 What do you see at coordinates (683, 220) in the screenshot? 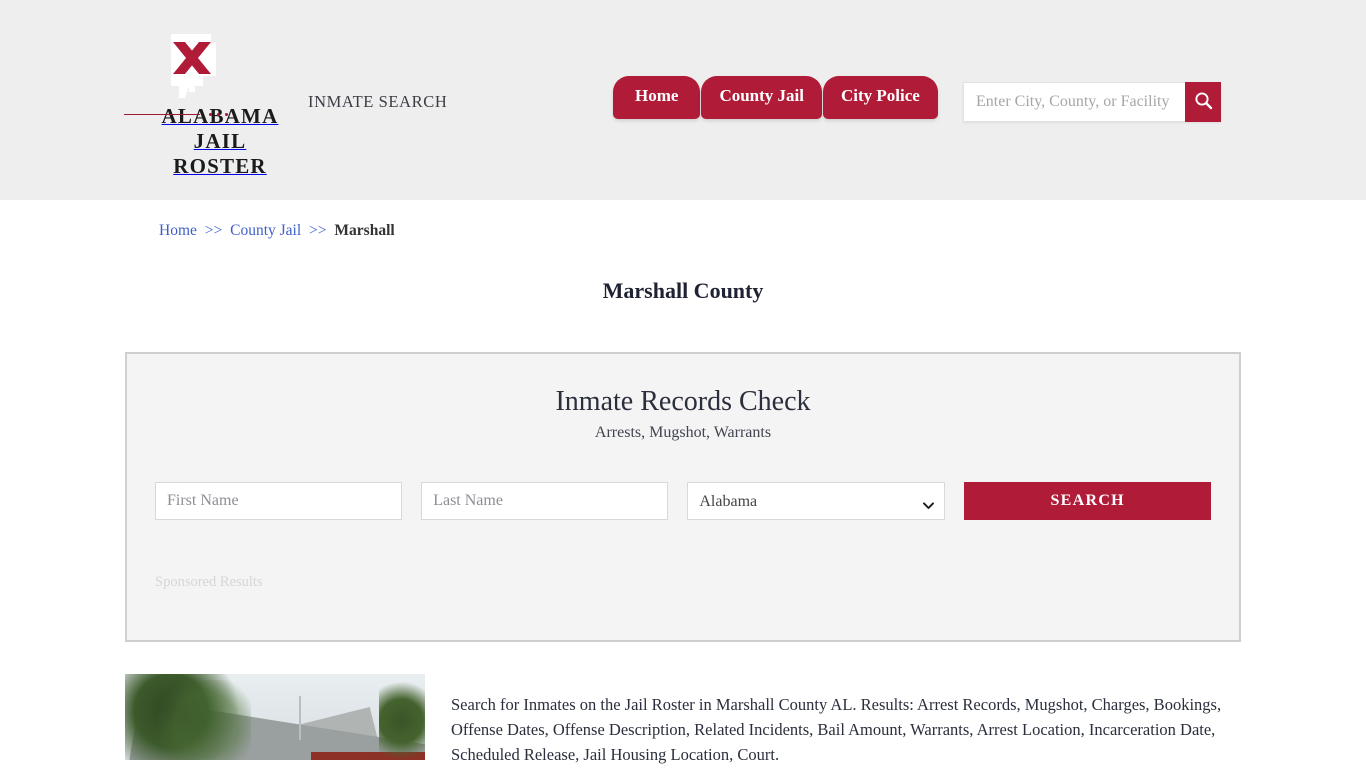
I see `breadcrumb: Home >> County Jail >> Marshall` at bounding box center [683, 220].